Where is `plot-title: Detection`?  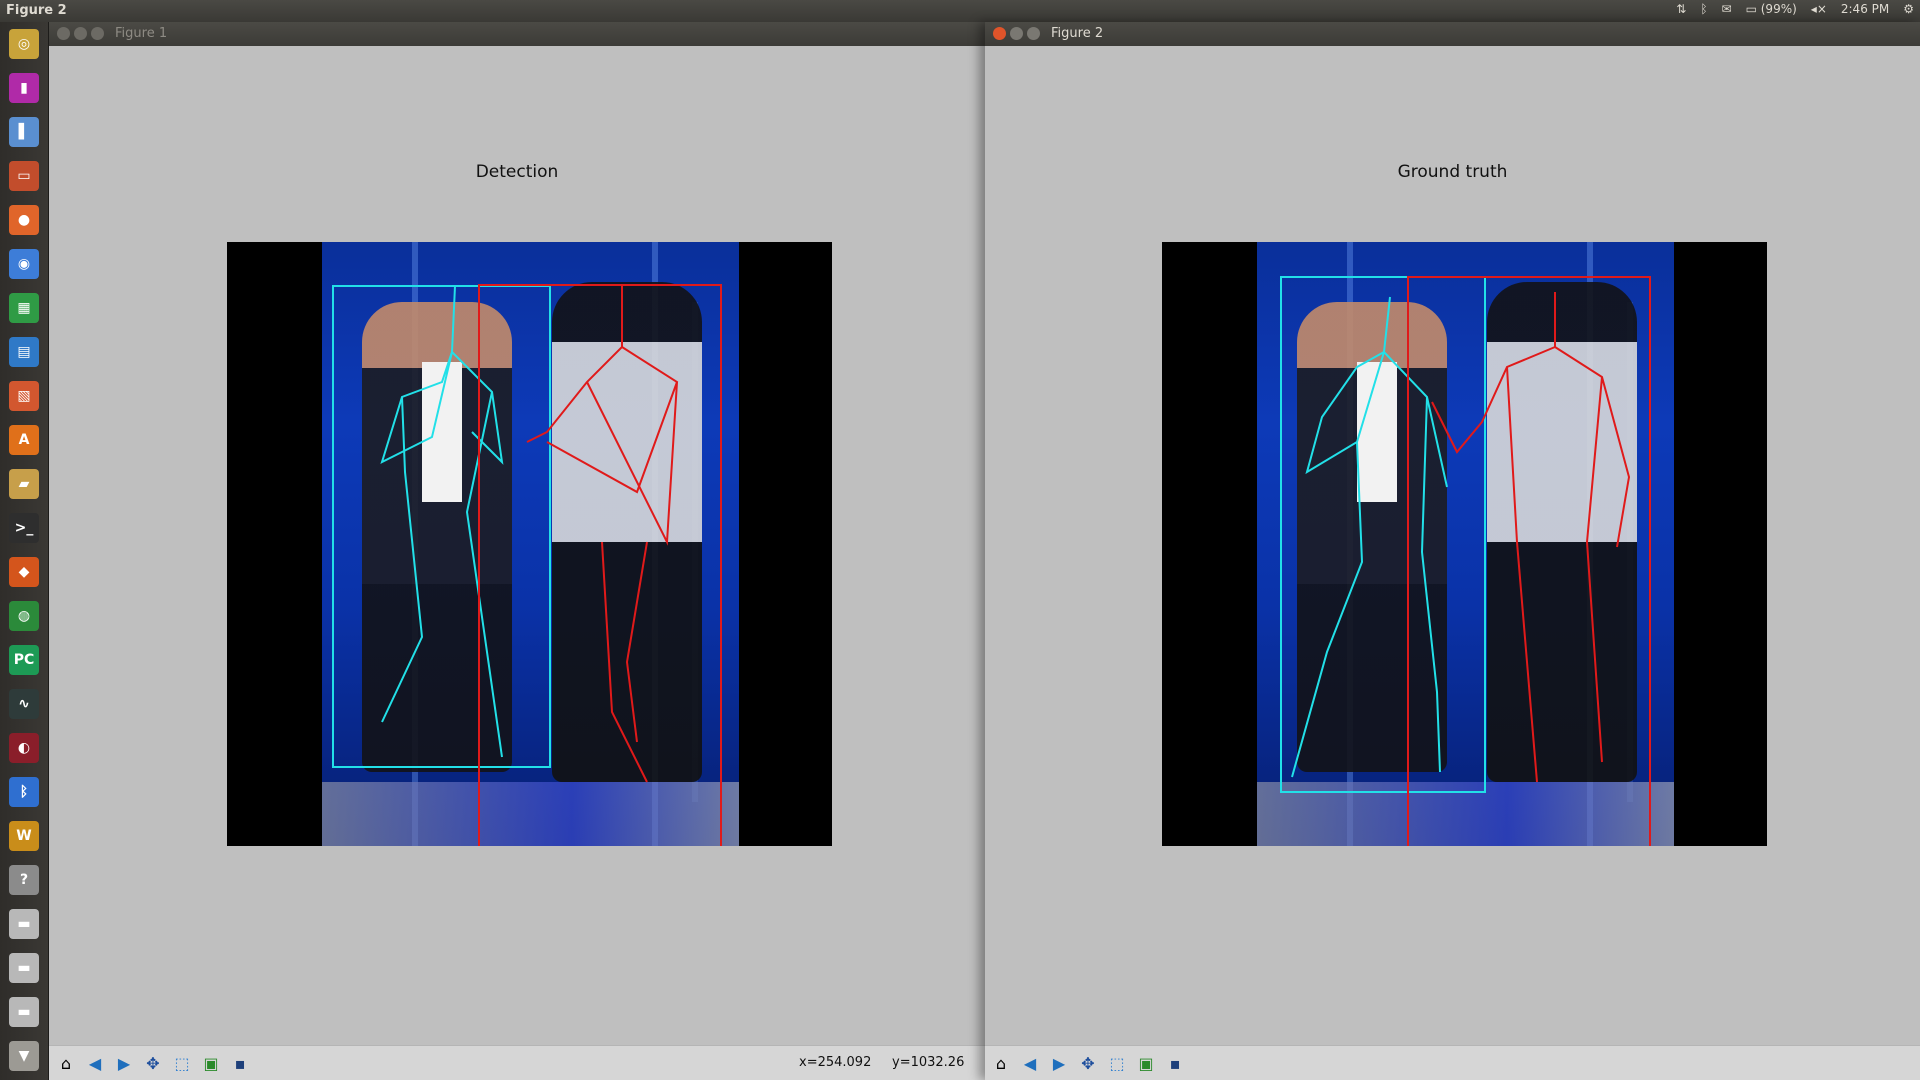 plot-title: Detection is located at coordinates (517, 172).